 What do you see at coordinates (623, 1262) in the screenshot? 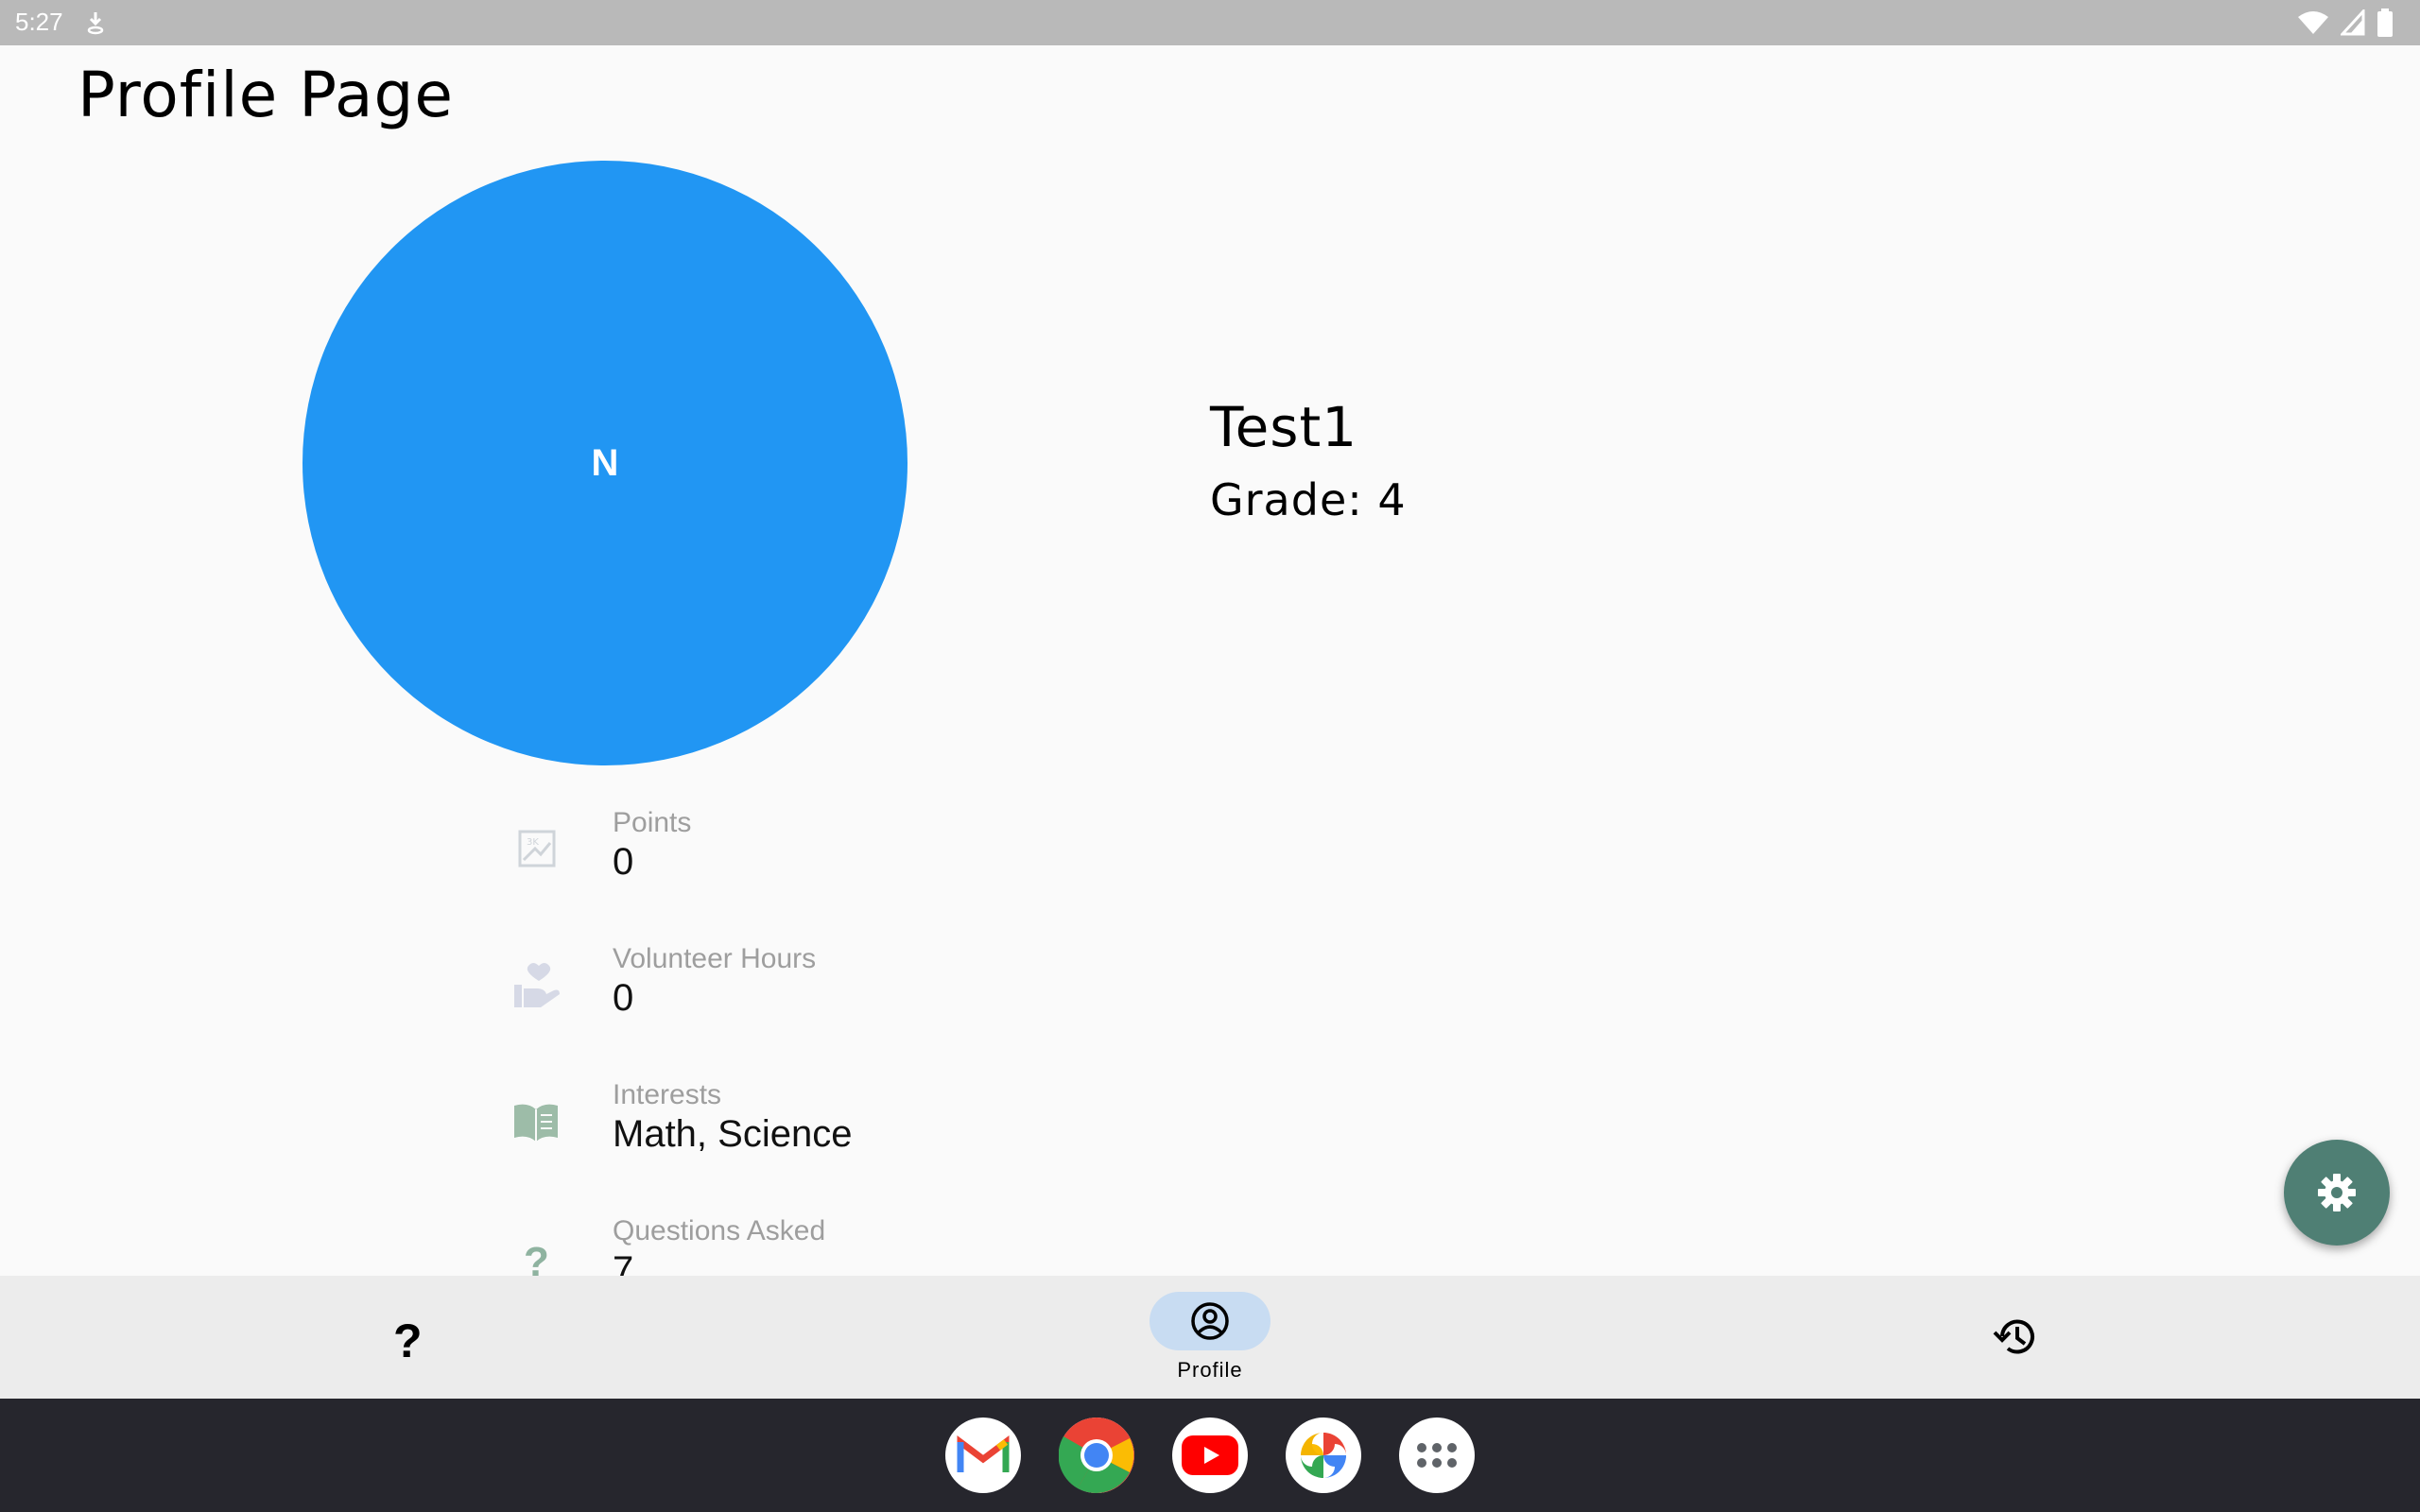
I see `stat-value: 7` at bounding box center [623, 1262].